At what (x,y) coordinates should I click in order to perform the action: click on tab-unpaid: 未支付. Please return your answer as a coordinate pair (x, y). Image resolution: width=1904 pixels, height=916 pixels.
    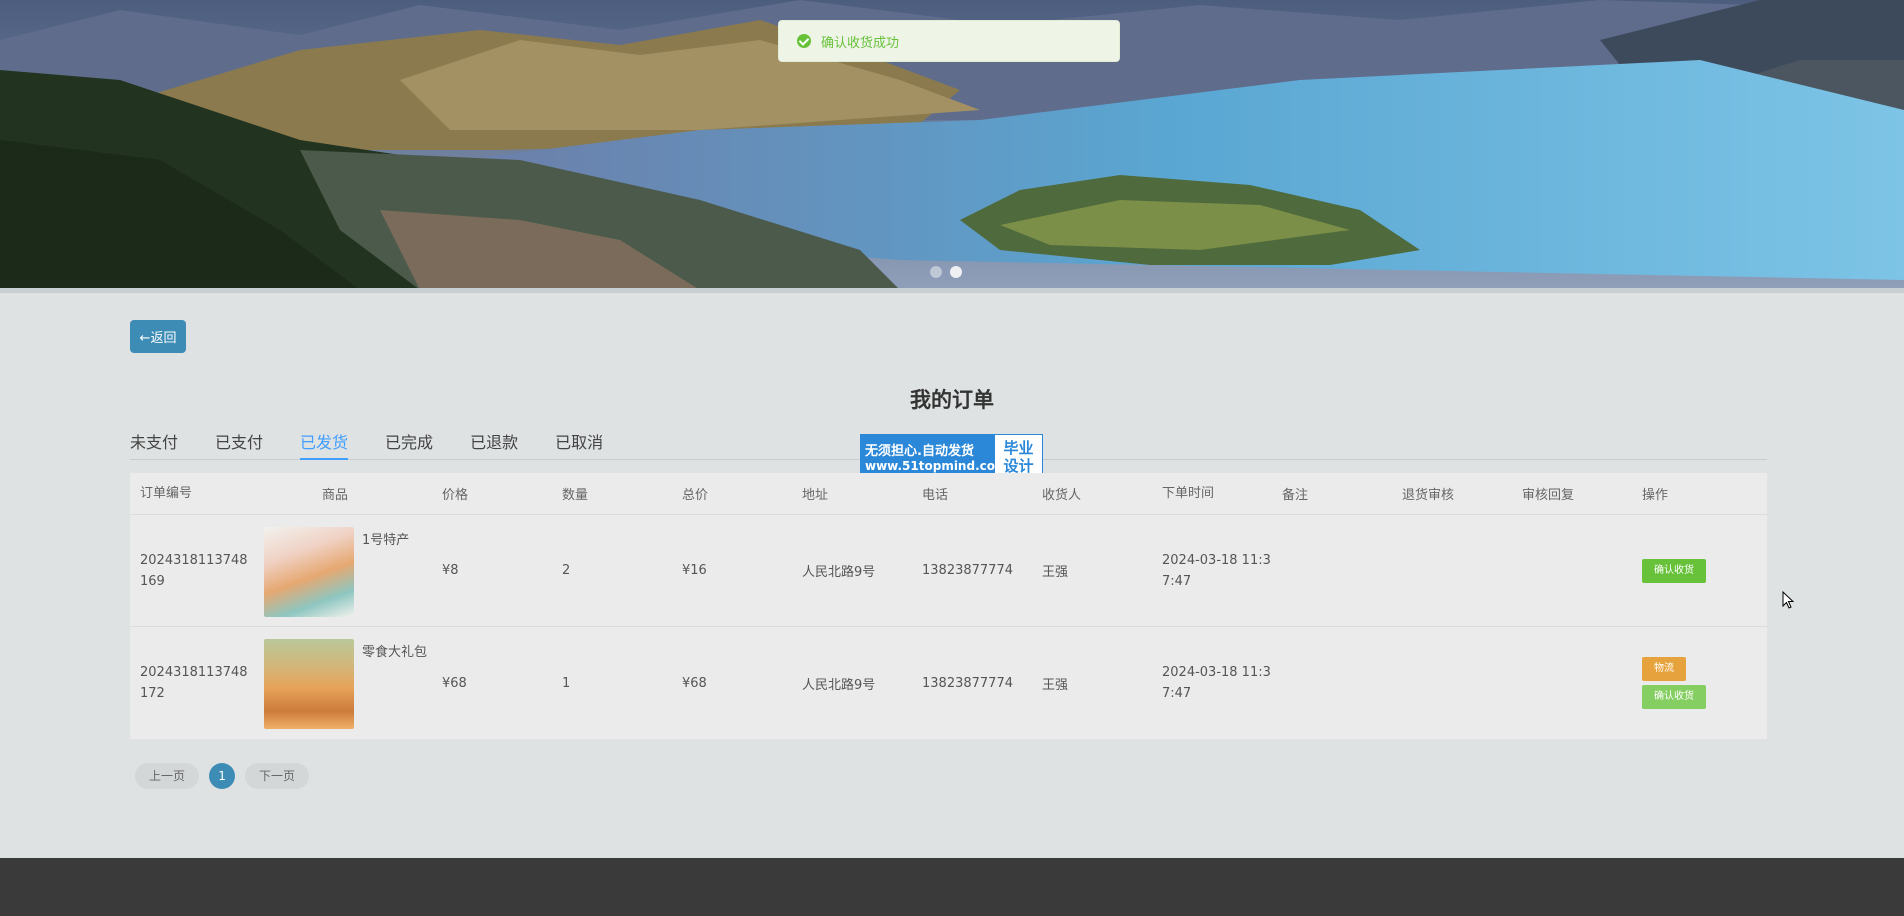
    Looking at the image, I should click on (154, 445).